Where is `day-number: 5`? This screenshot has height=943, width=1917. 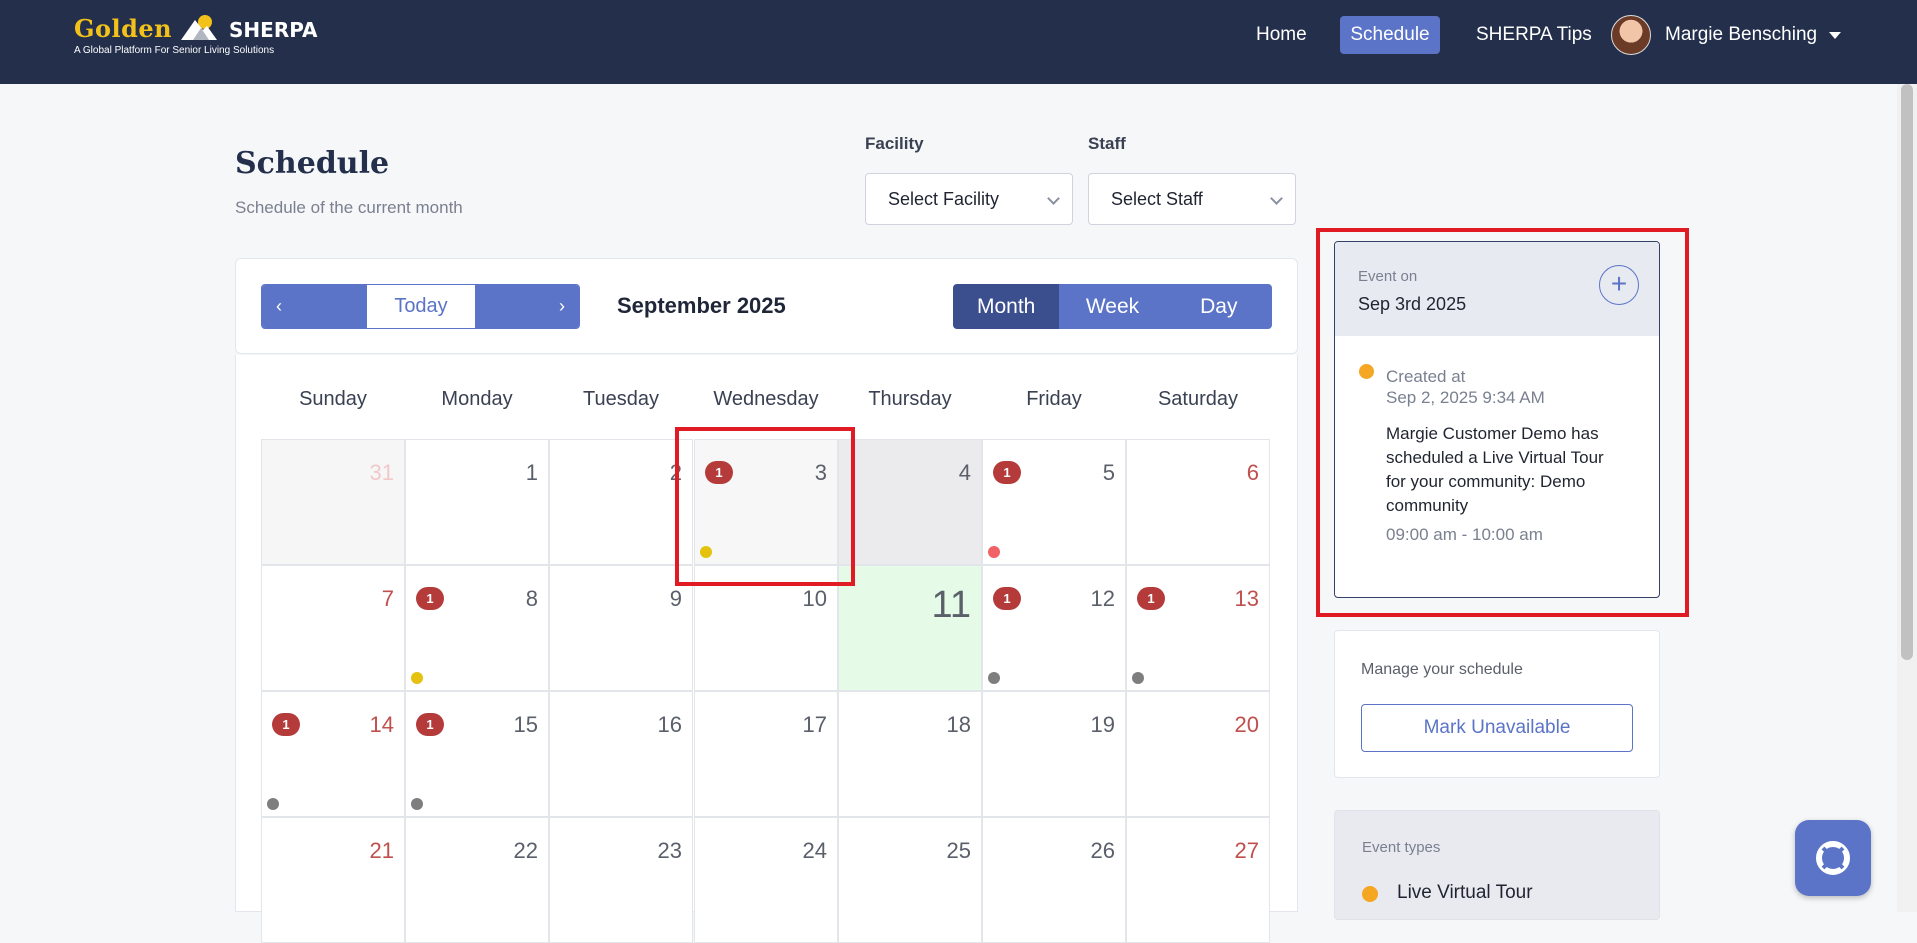 day-number: 5 is located at coordinates (1108, 472).